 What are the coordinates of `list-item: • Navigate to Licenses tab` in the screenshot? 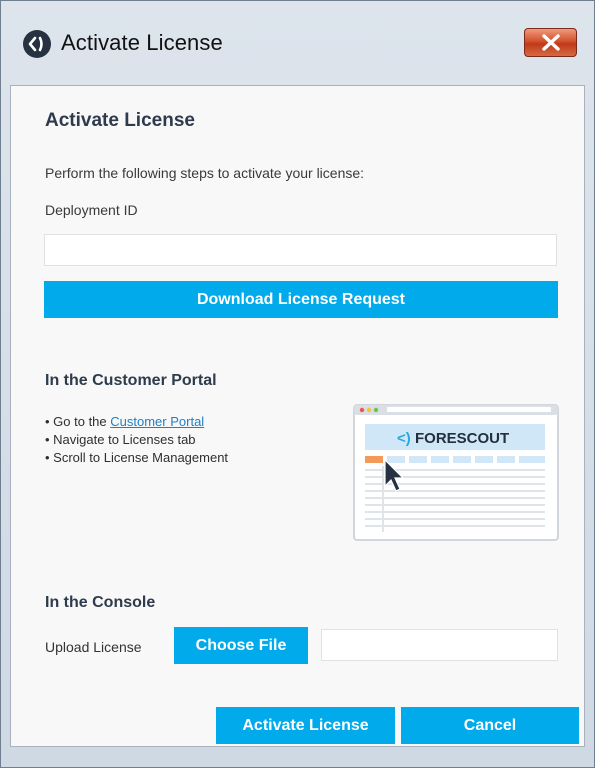 It's located at (120, 439).